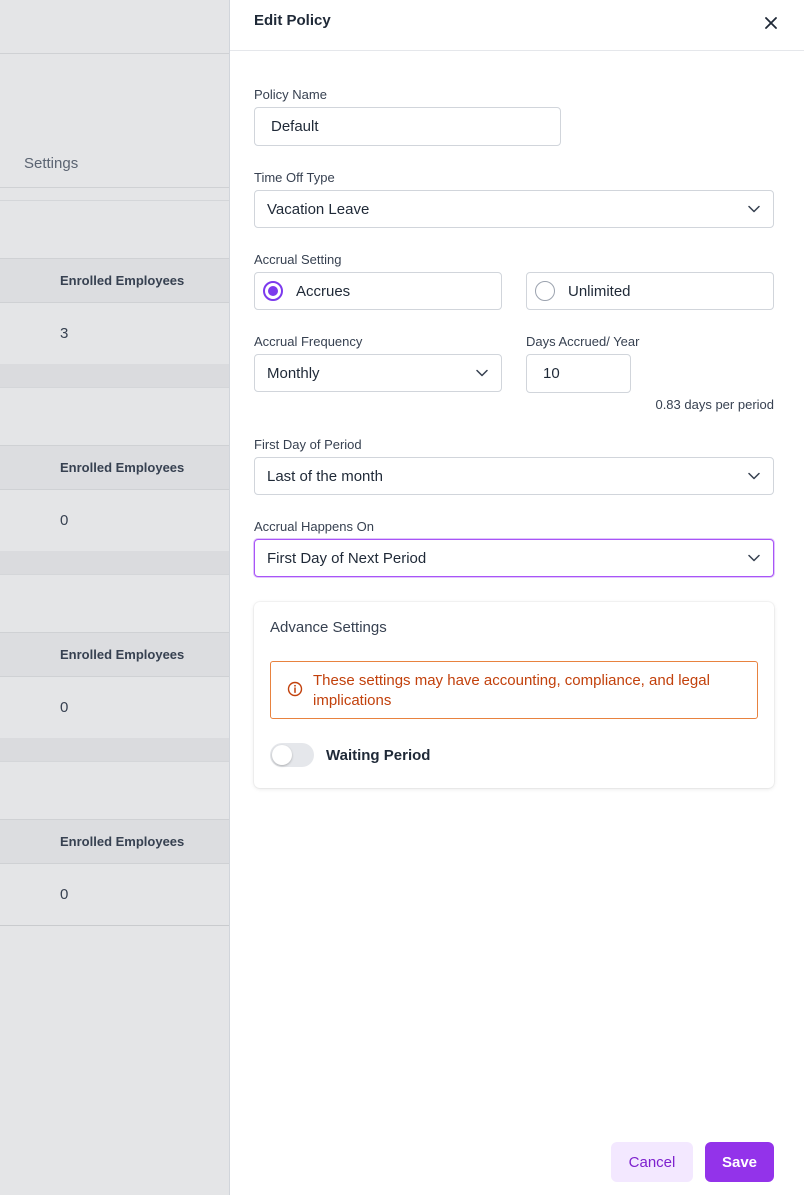  What do you see at coordinates (714, 404) in the screenshot?
I see `days-per-period-helper: 0.83 days per period` at bounding box center [714, 404].